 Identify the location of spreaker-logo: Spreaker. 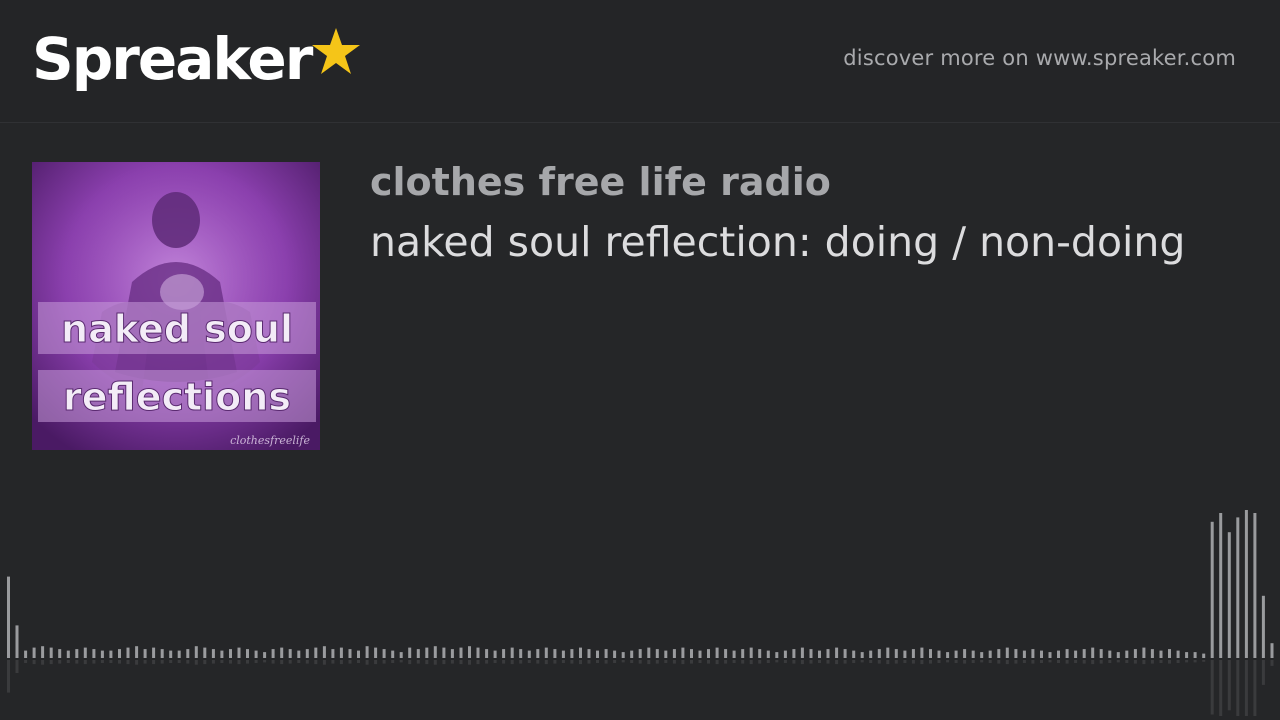
(196, 61).